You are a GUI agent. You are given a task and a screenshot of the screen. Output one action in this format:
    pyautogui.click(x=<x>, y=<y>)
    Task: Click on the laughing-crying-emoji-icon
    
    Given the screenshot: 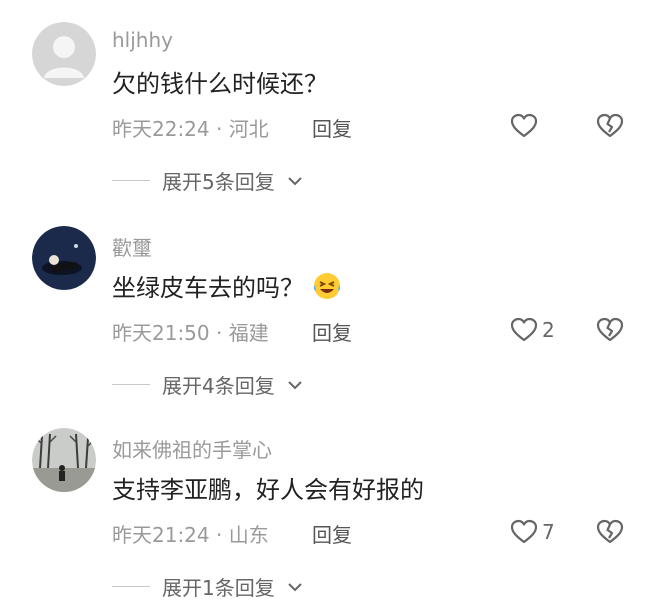 What is the action you would take?
    pyautogui.click(x=326, y=286)
    